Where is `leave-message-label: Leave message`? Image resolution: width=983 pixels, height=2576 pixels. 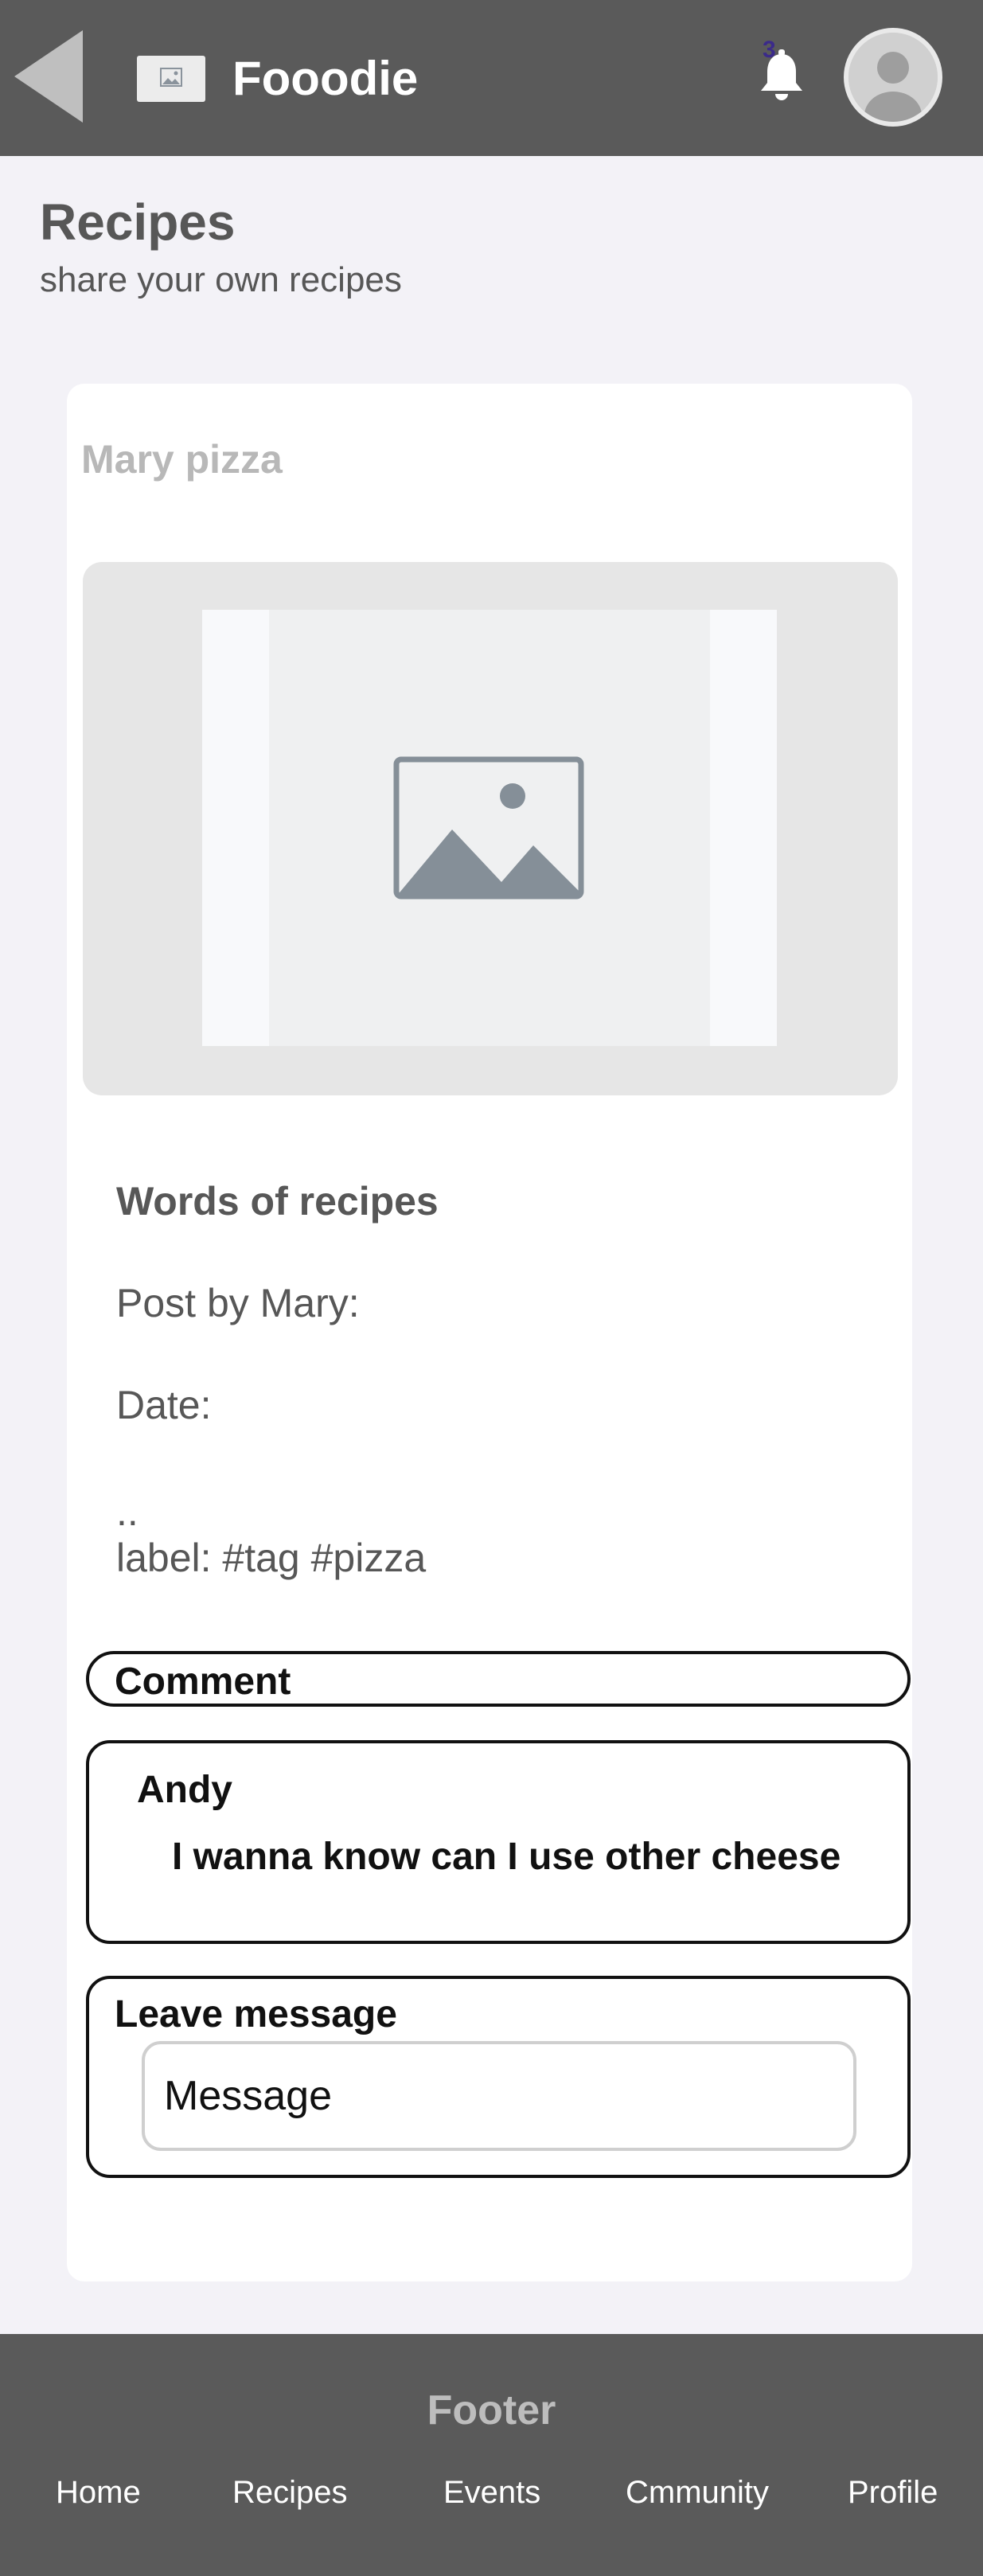 leave-message-label: Leave message is located at coordinates (256, 2014).